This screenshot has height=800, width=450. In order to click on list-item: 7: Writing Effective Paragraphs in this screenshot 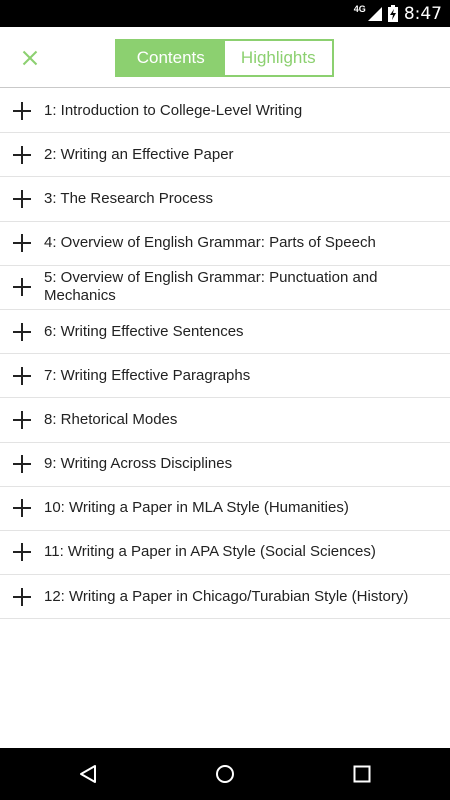, I will do `click(225, 376)`.